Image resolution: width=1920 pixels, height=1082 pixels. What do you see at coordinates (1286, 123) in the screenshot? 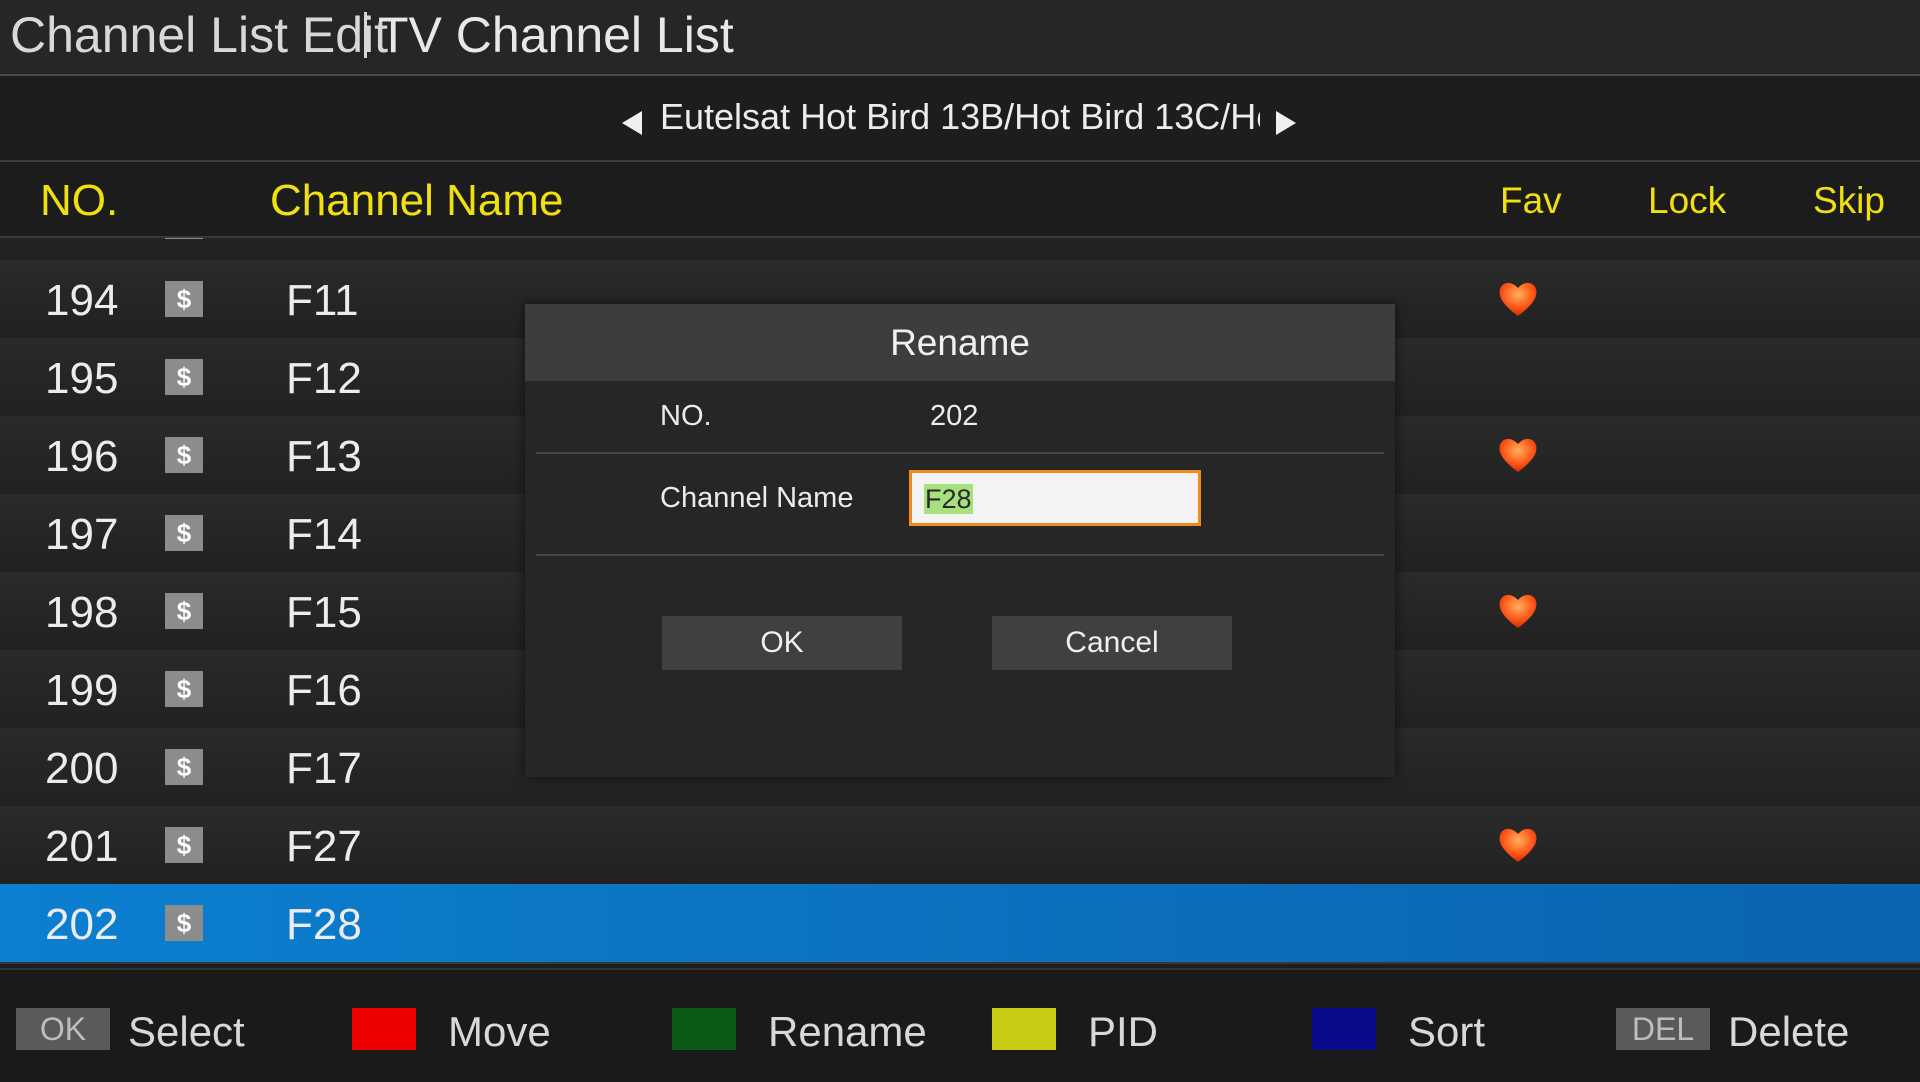
I see `arrow-right-icon` at bounding box center [1286, 123].